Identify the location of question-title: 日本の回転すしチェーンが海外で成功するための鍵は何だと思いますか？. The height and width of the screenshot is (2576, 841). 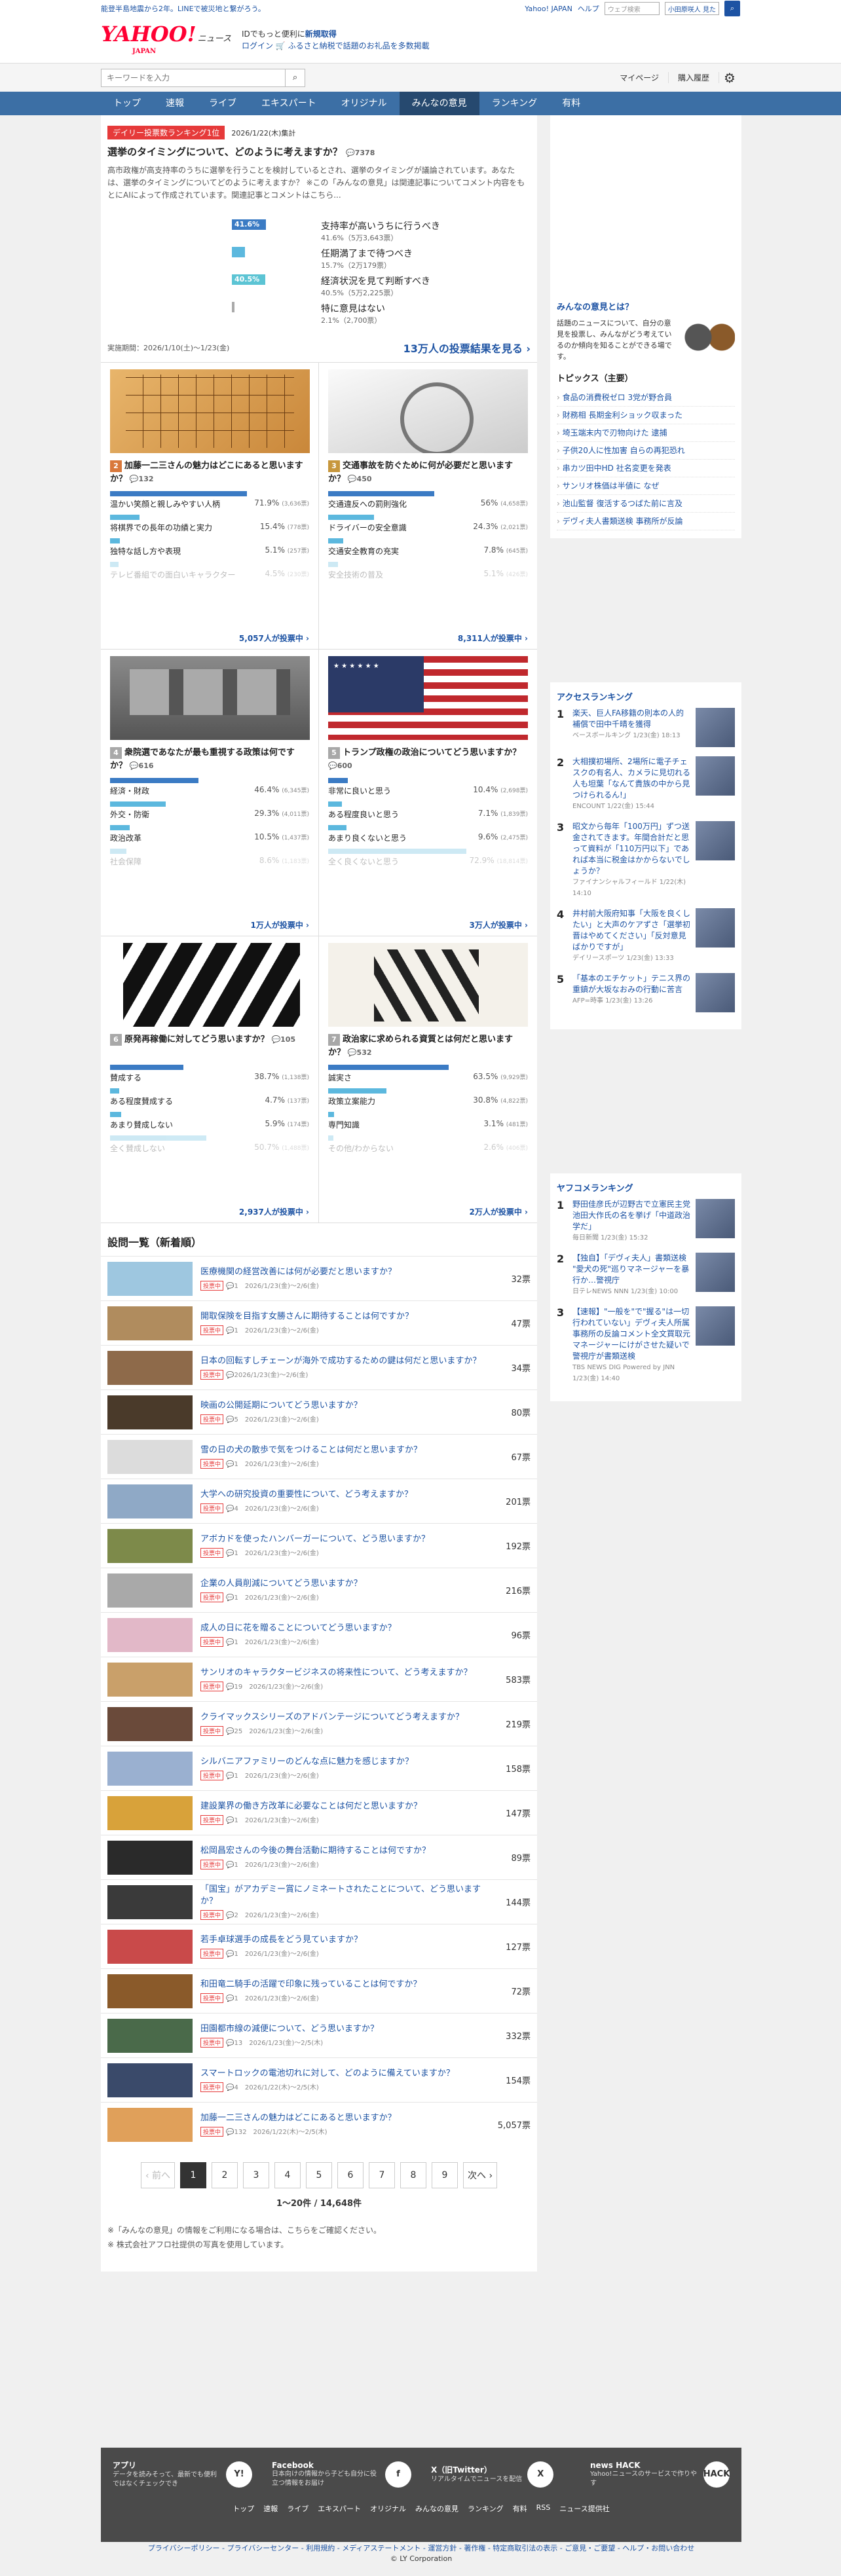
(345, 1361).